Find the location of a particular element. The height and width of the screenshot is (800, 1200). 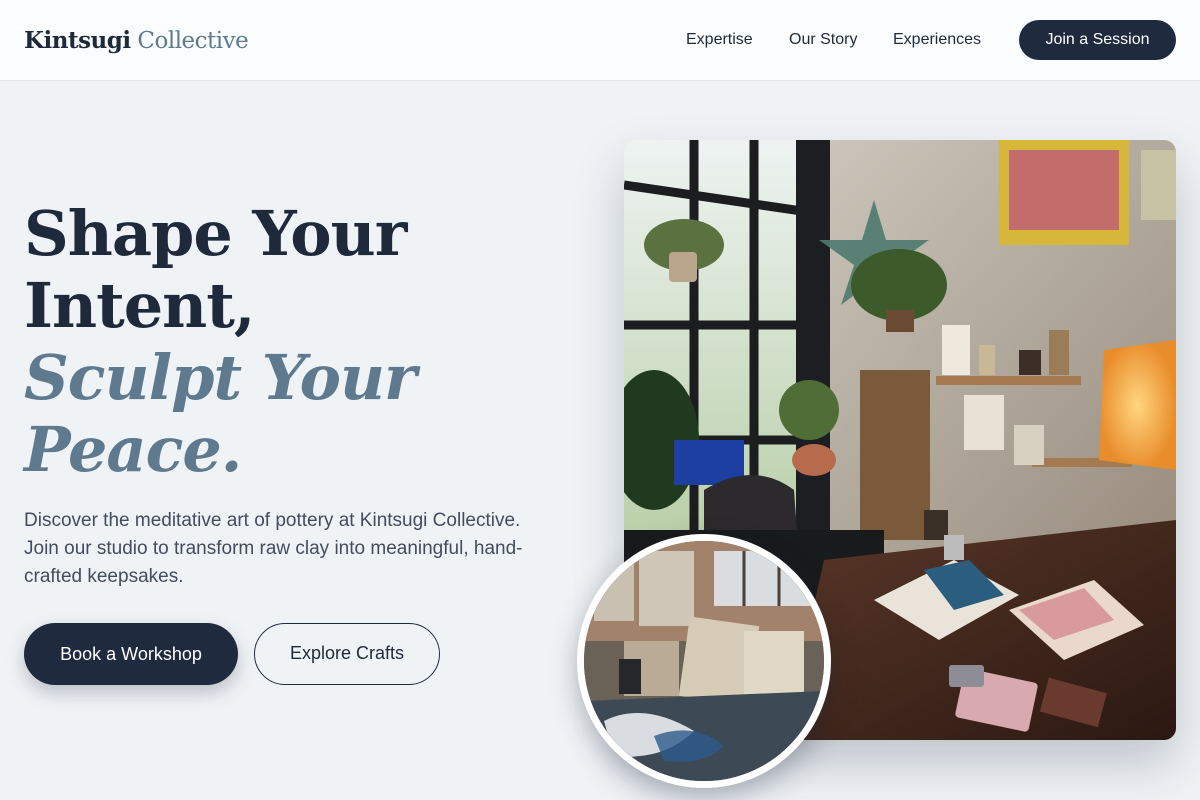

headline-line-4: Peace. is located at coordinates (133, 449).